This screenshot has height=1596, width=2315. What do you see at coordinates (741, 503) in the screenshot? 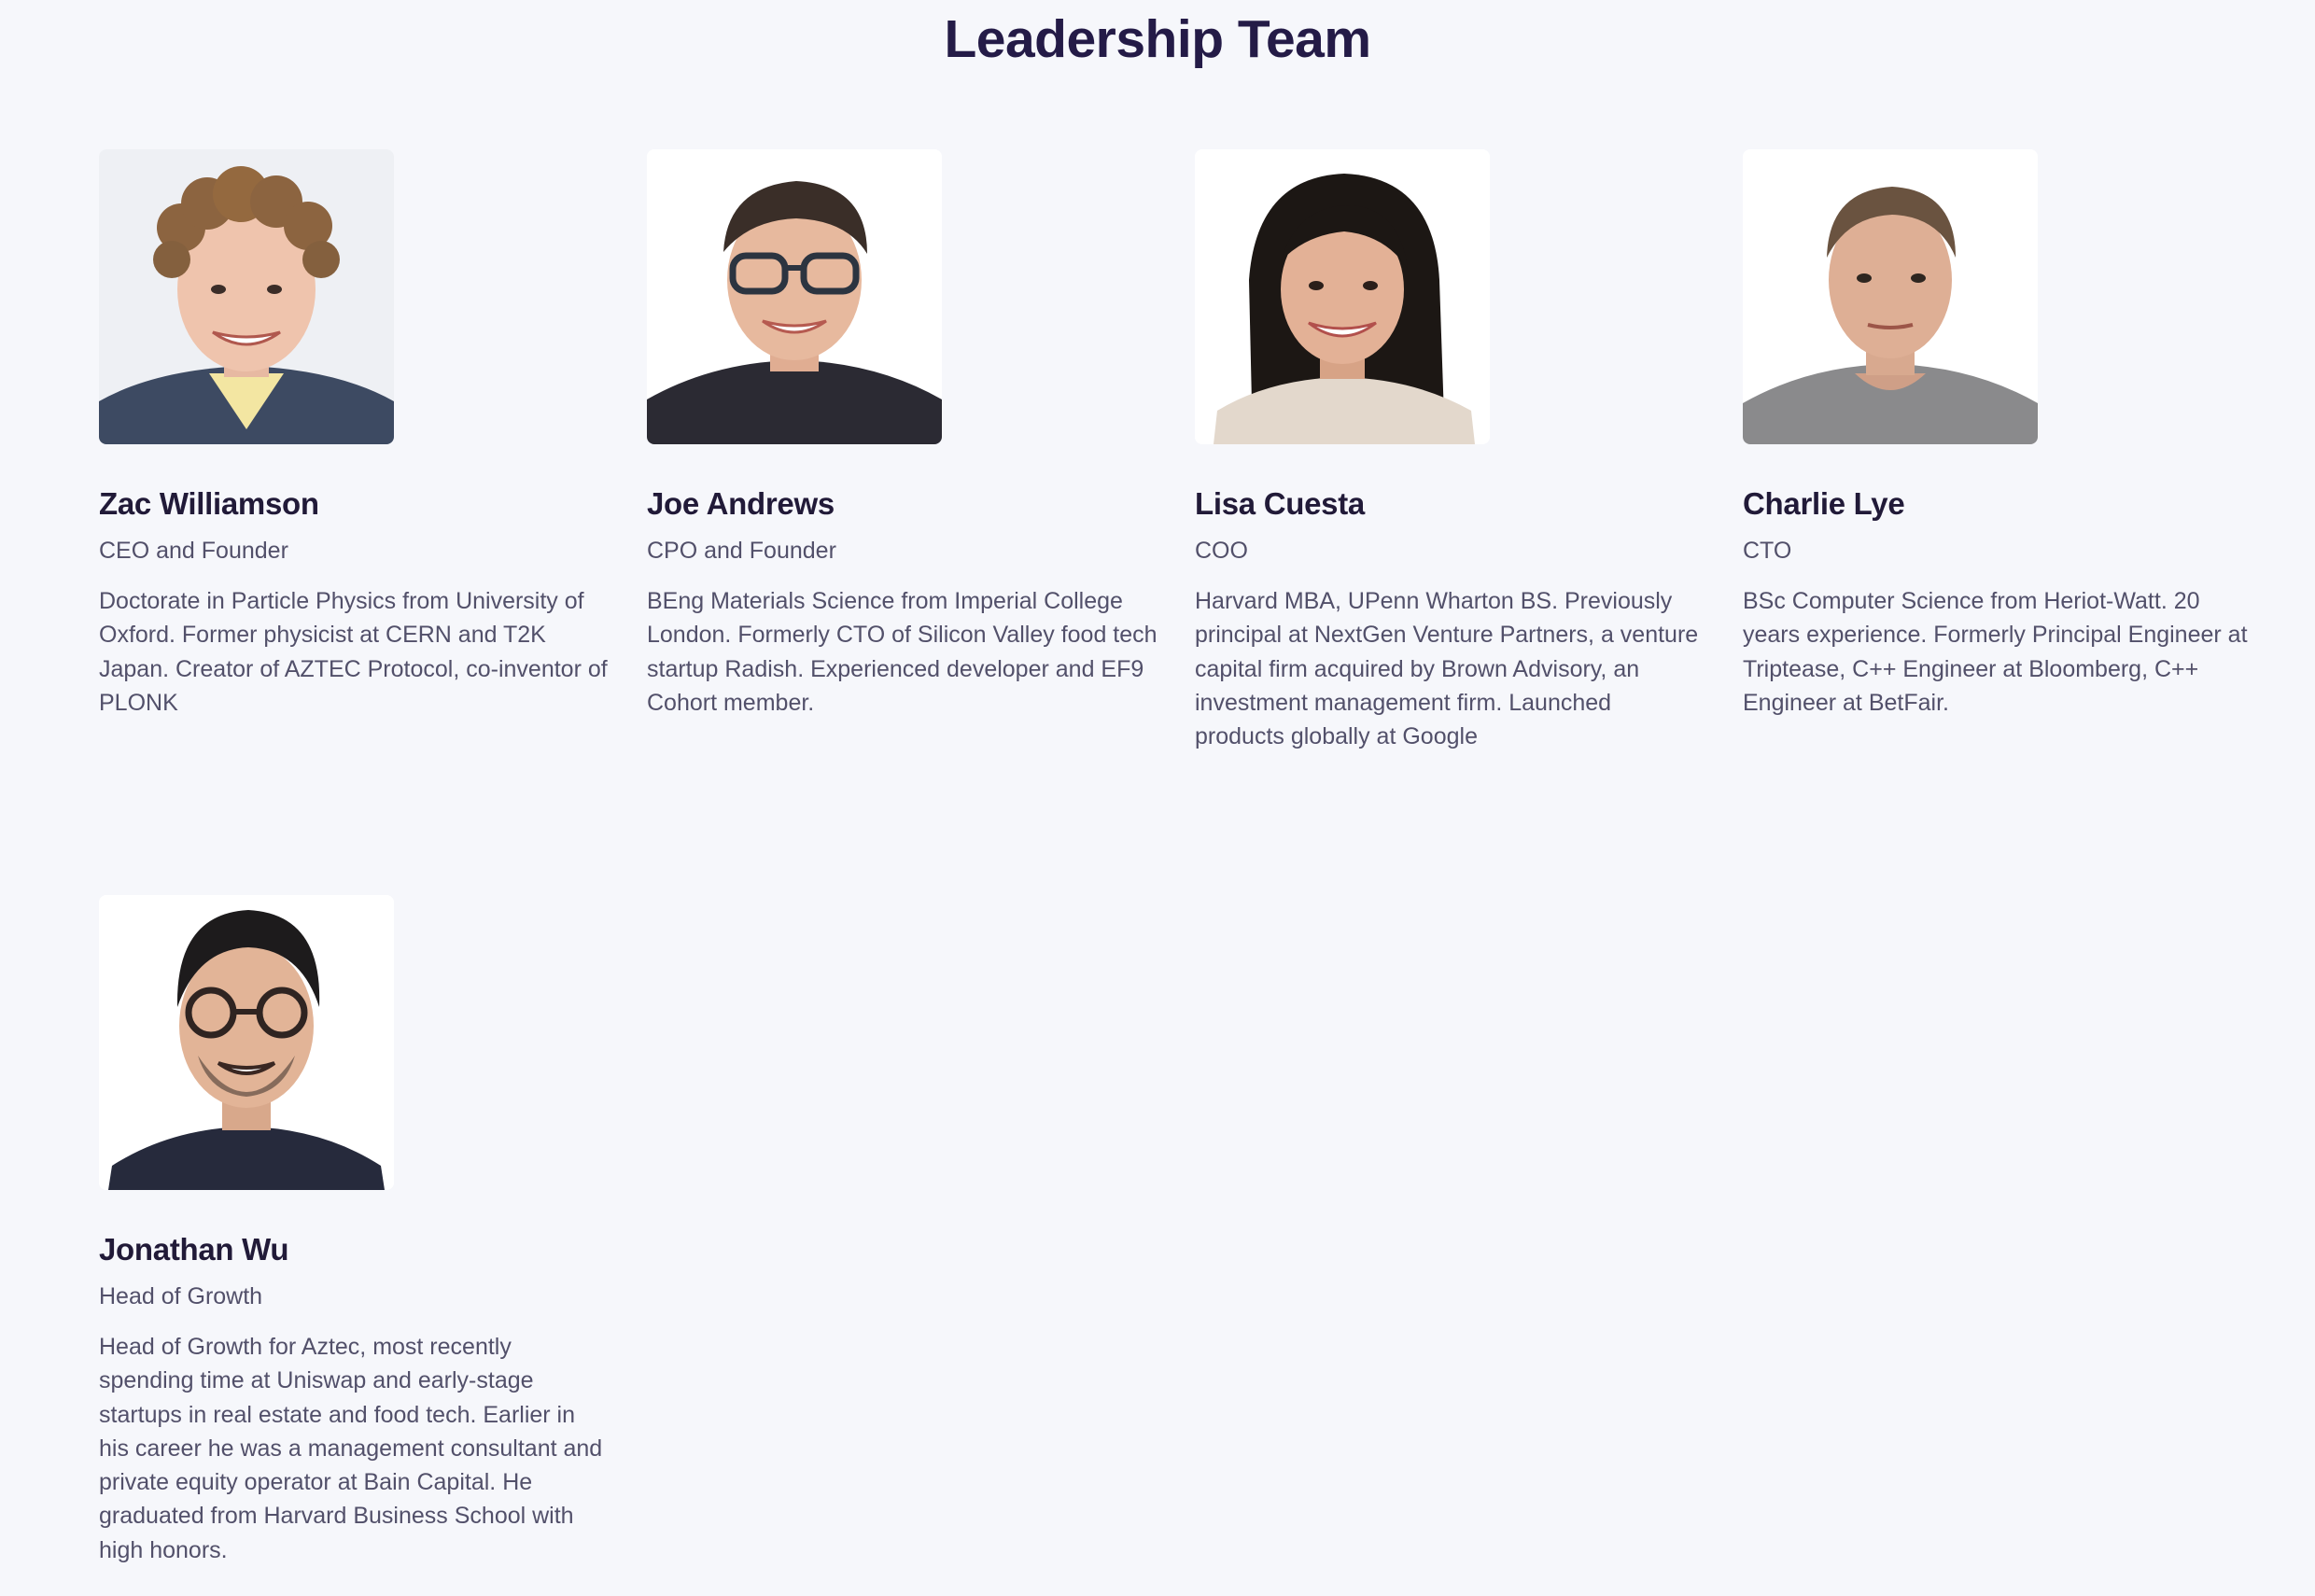
I see `member-name: Joe Andrews` at bounding box center [741, 503].